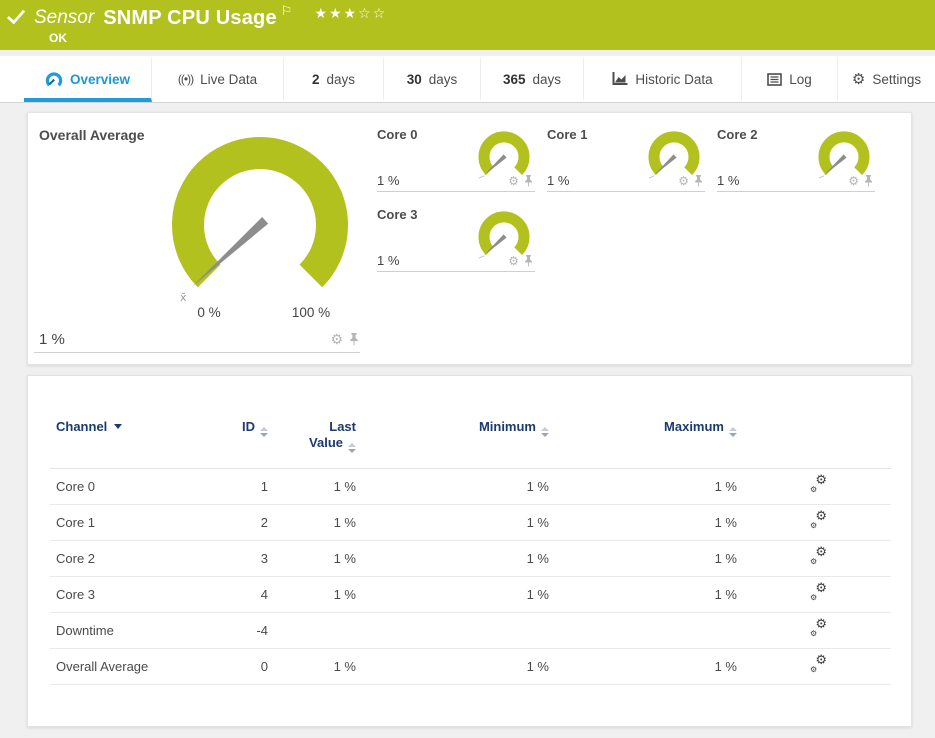  What do you see at coordinates (470, 558) in the screenshot?
I see `table-row: Core 2 3 1 % 1 % 1 % ⚙ ⚙` at bounding box center [470, 558].